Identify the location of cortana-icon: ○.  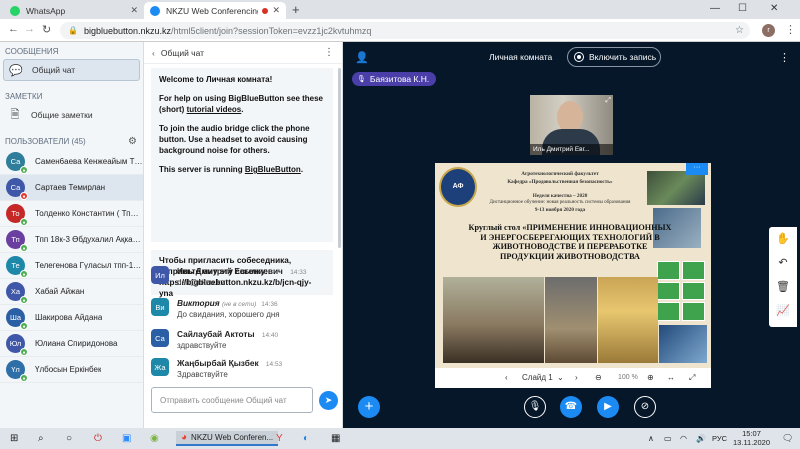
(69, 438).